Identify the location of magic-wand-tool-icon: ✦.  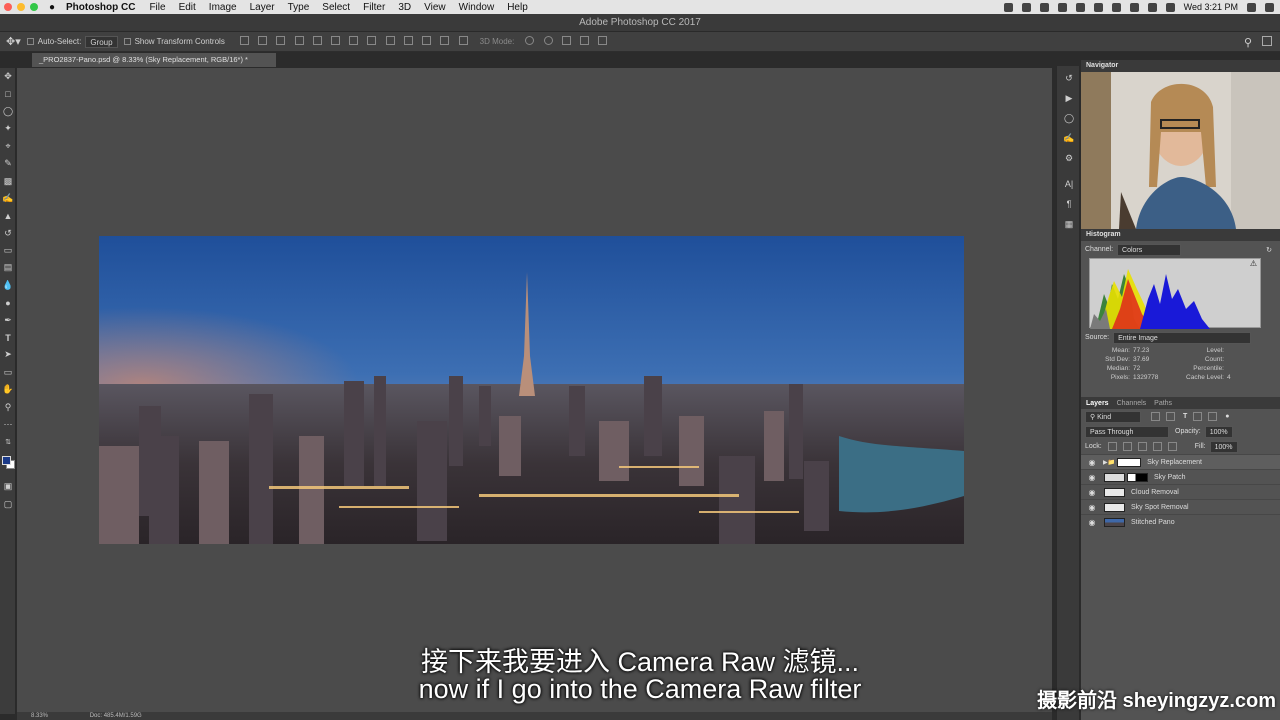
(8, 128).